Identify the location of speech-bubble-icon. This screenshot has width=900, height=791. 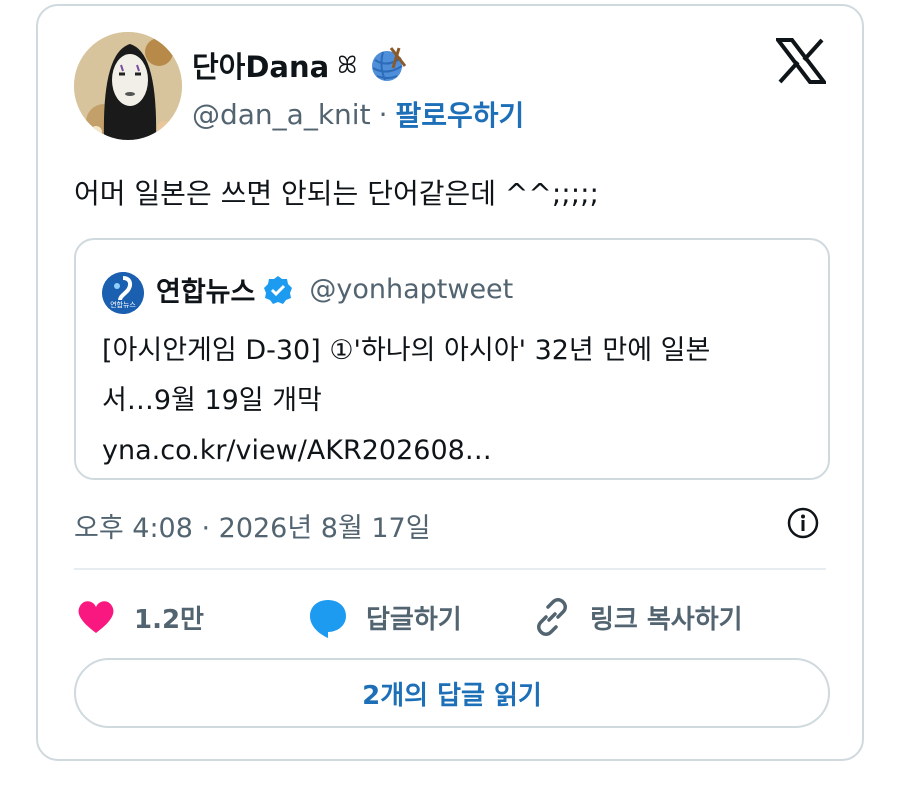
(328, 617).